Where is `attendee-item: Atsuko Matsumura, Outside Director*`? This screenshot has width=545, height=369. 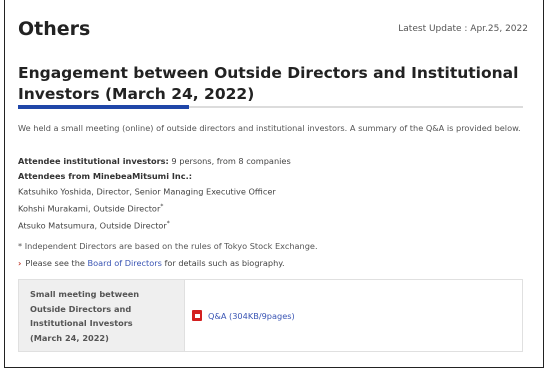
attendee-item: Atsuko Matsumura, Outside Director* is located at coordinates (94, 225).